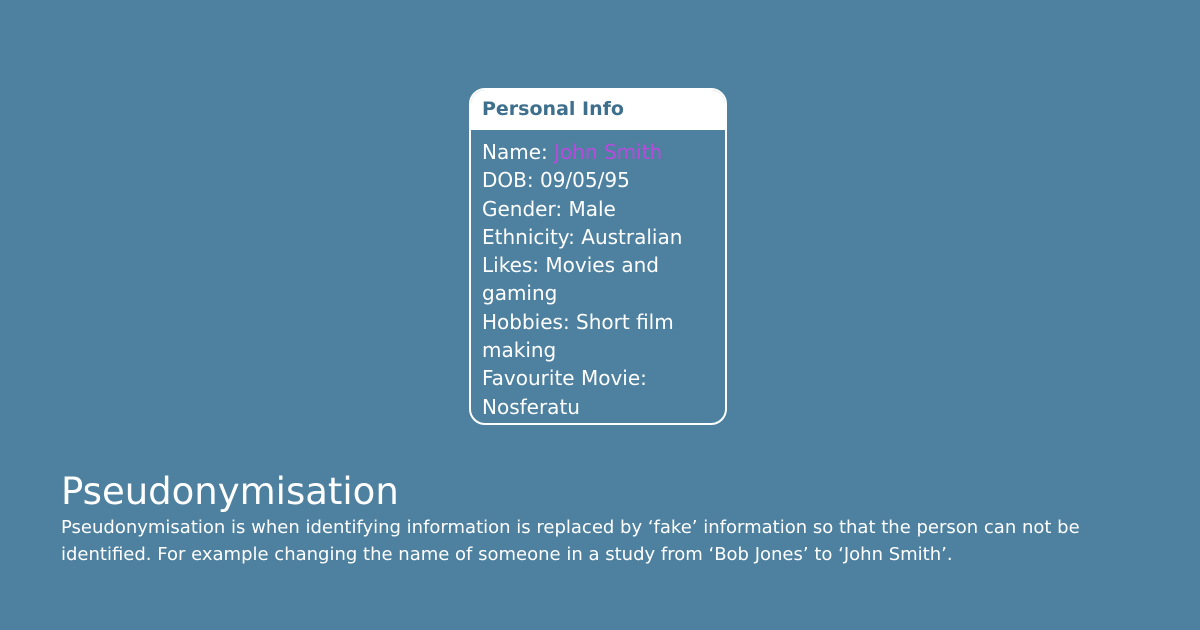 This screenshot has width=1200, height=630. What do you see at coordinates (519, 350) in the screenshot?
I see `hobbies-continued-value: making` at bounding box center [519, 350].